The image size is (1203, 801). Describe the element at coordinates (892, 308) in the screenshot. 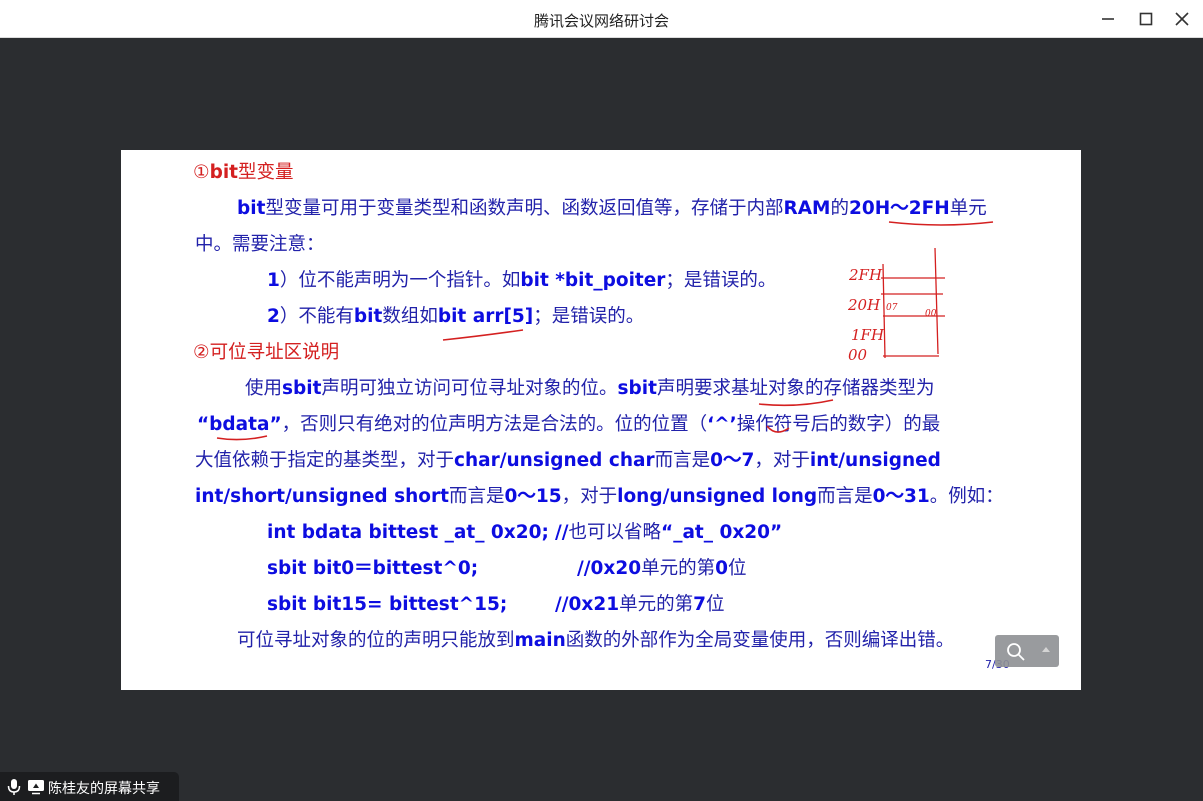

I see `hand-label-07: 07` at that location.